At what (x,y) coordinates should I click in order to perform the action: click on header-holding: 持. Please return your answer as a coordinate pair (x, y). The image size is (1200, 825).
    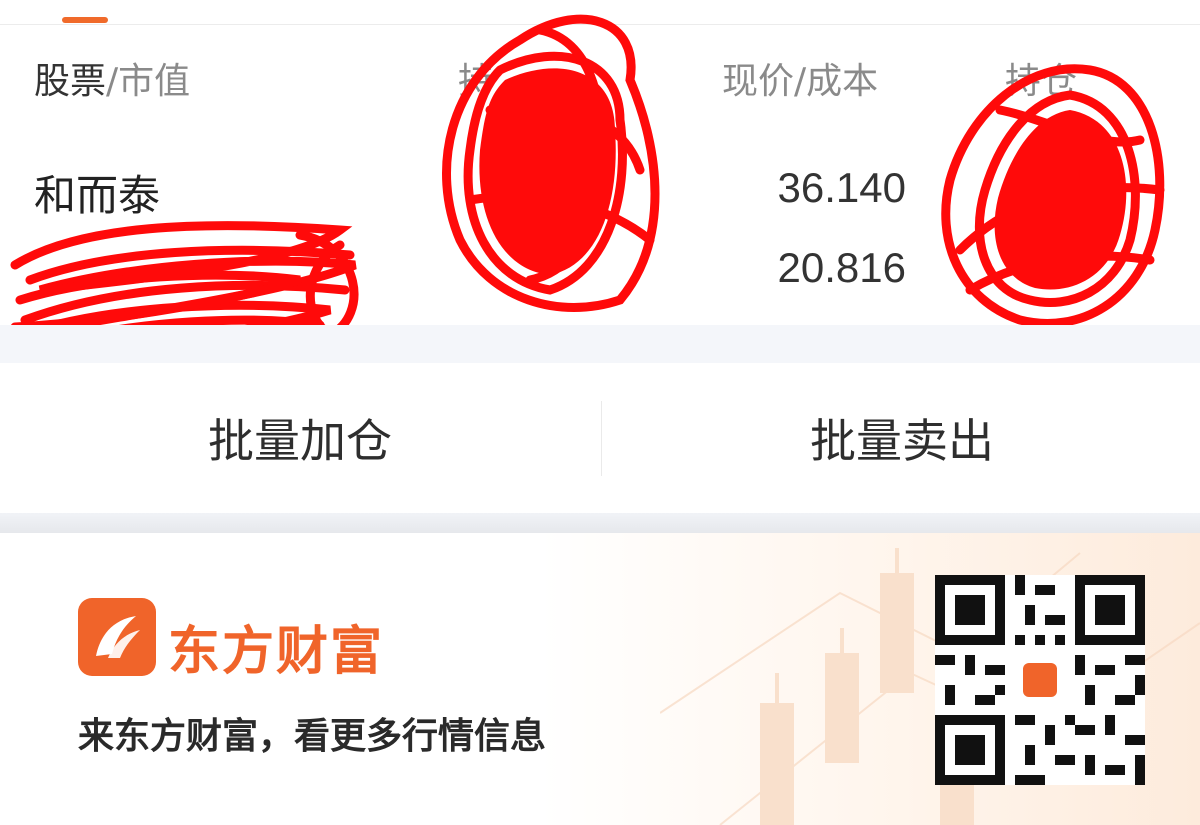
    Looking at the image, I should click on (476, 81).